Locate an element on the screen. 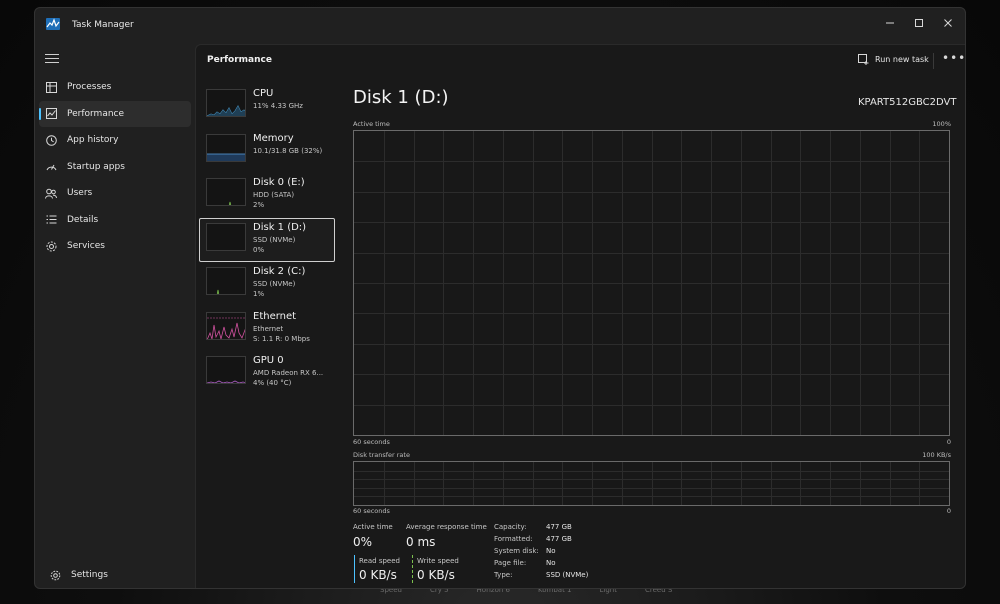 The width and height of the screenshot is (1000, 604). close-button is located at coordinates (948, 23).